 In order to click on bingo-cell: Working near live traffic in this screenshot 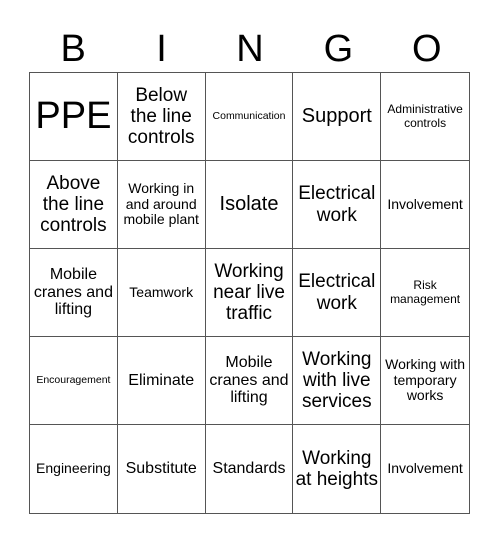, I will do `click(249, 293)`.